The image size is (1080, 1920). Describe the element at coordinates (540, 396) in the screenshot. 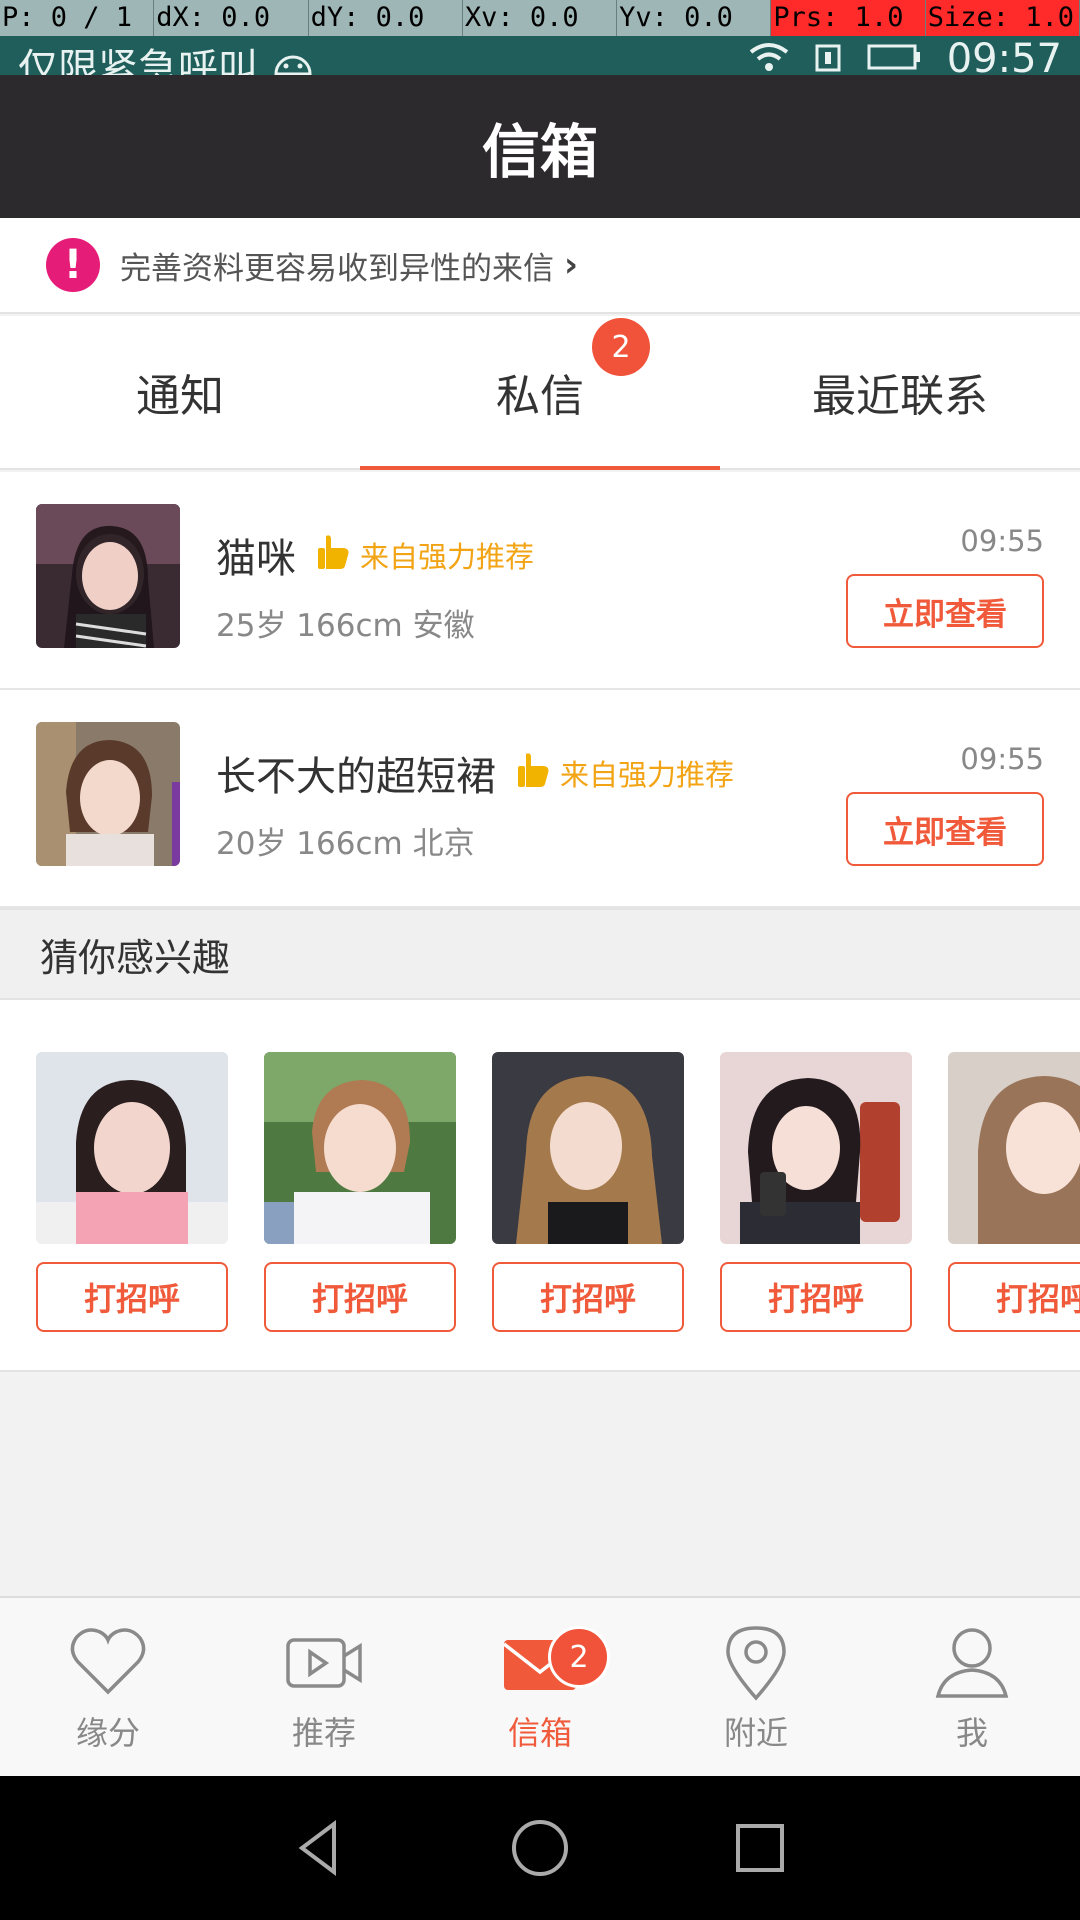

I see `tab-label: 私信` at that location.